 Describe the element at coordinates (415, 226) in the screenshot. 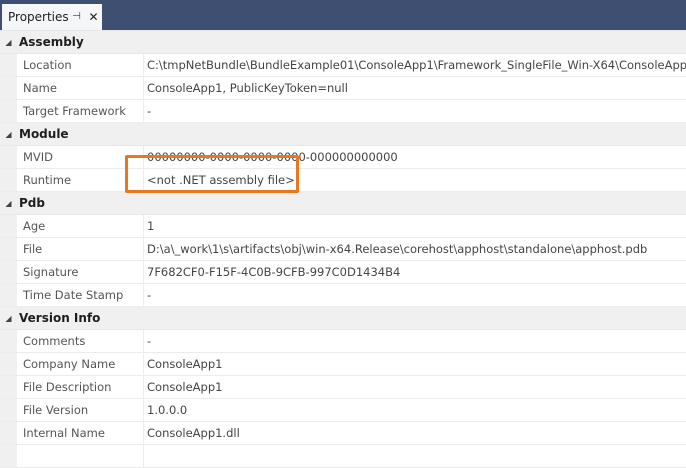

I see `property-value: 1` at that location.